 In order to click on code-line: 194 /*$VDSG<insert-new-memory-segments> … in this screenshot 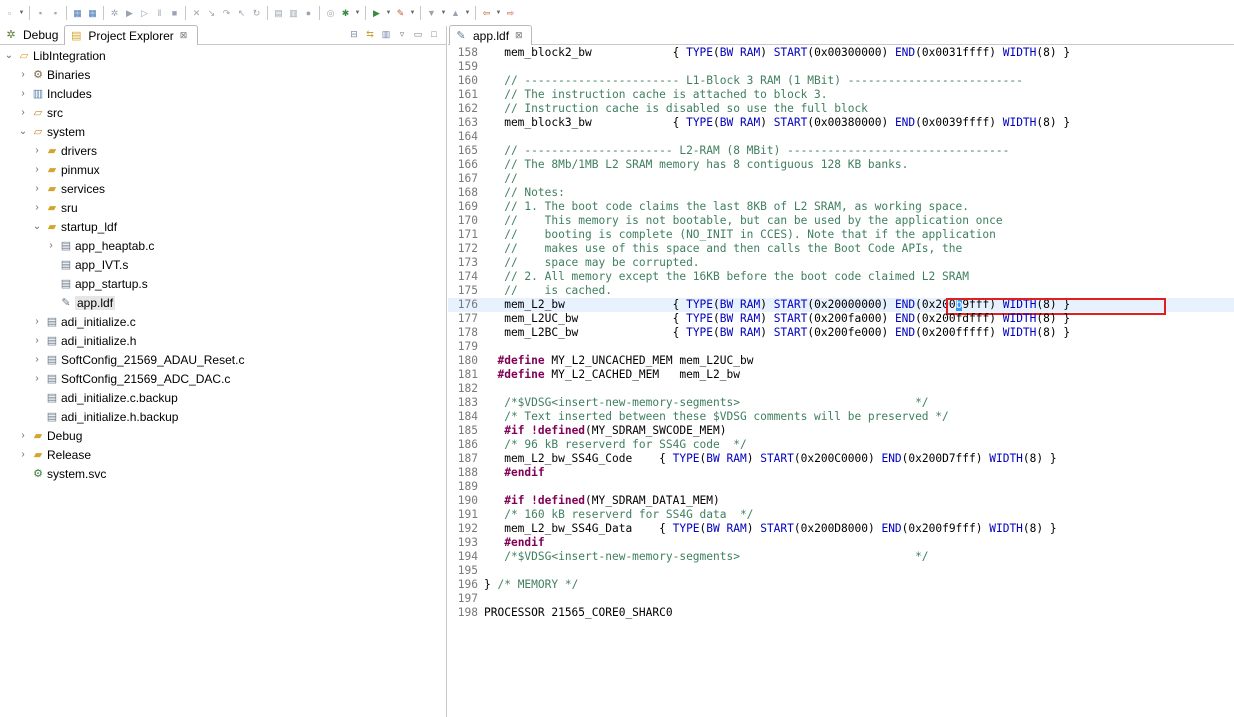, I will do `click(841, 557)`.